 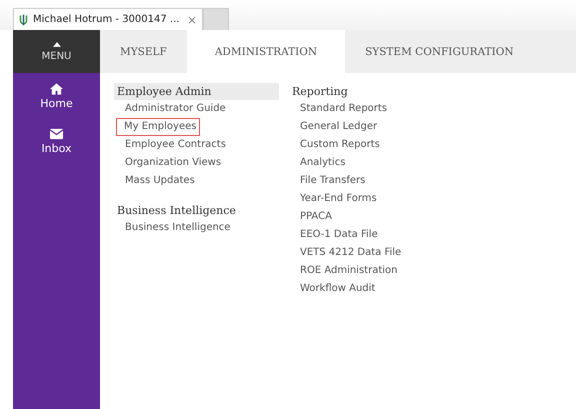 I want to click on section-heading: Business Intelligence, so click(x=176, y=211).